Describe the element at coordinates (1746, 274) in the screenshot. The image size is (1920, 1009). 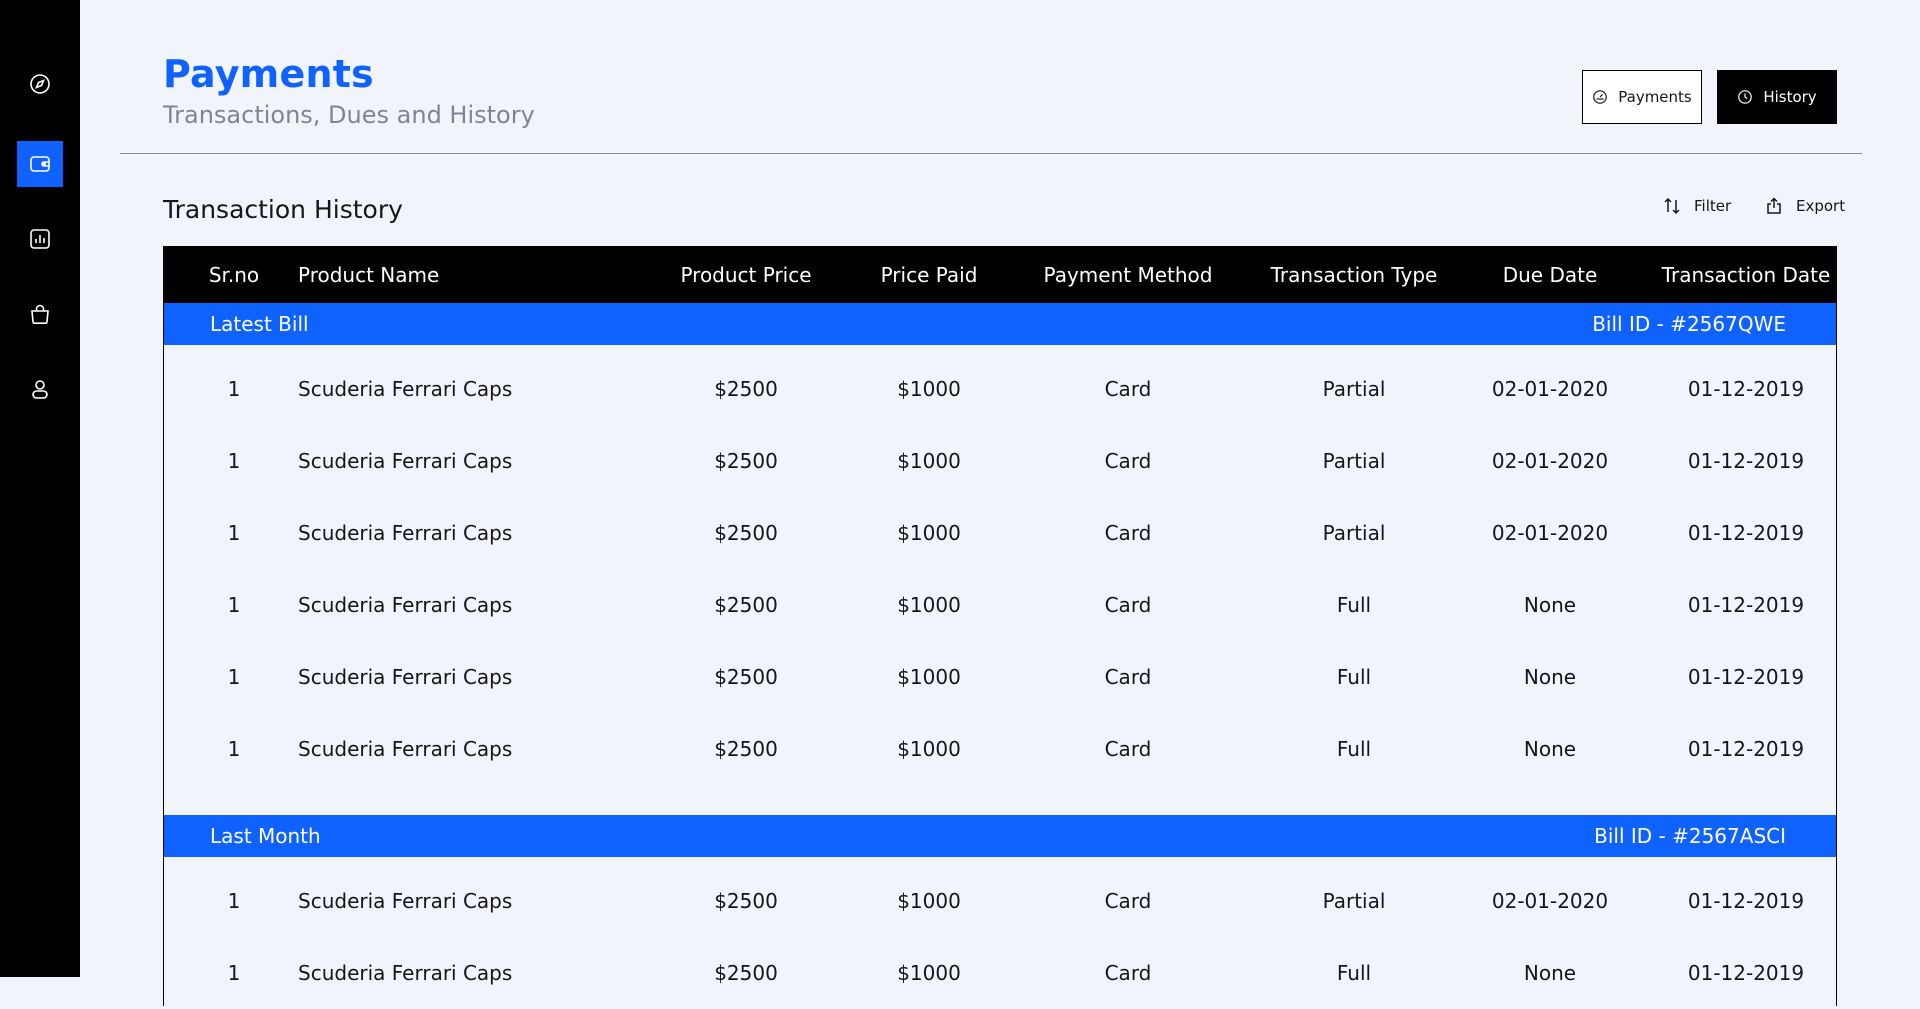
I see `column-header-transaction-date: Transaction Date` at that location.